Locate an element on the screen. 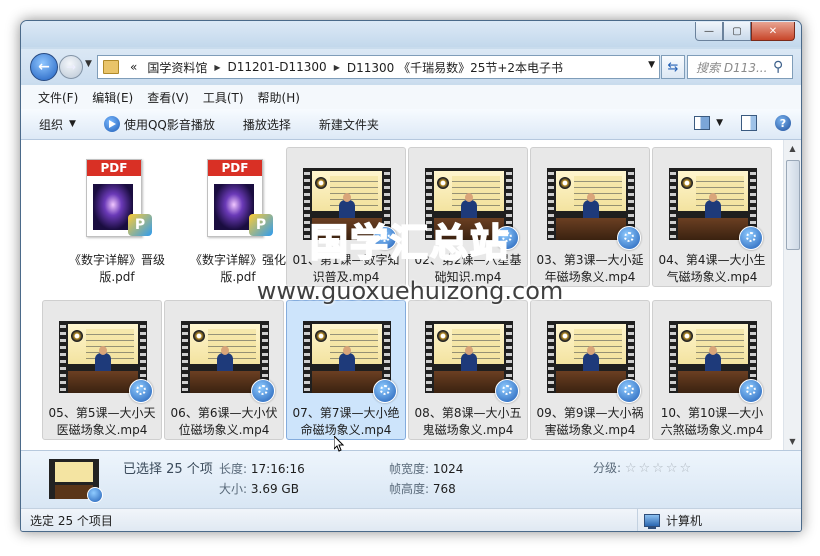 This screenshot has width=820, height=556. maximize-button: ▢ is located at coordinates (737, 31).